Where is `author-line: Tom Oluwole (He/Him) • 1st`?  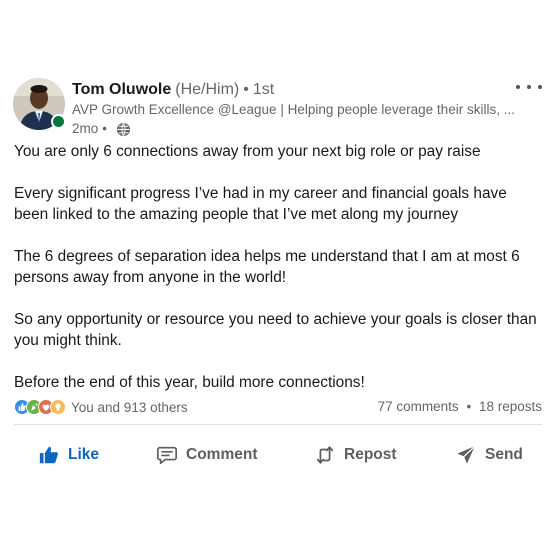
author-line: Tom Oluwole (He/Him) • 1st is located at coordinates (292, 90).